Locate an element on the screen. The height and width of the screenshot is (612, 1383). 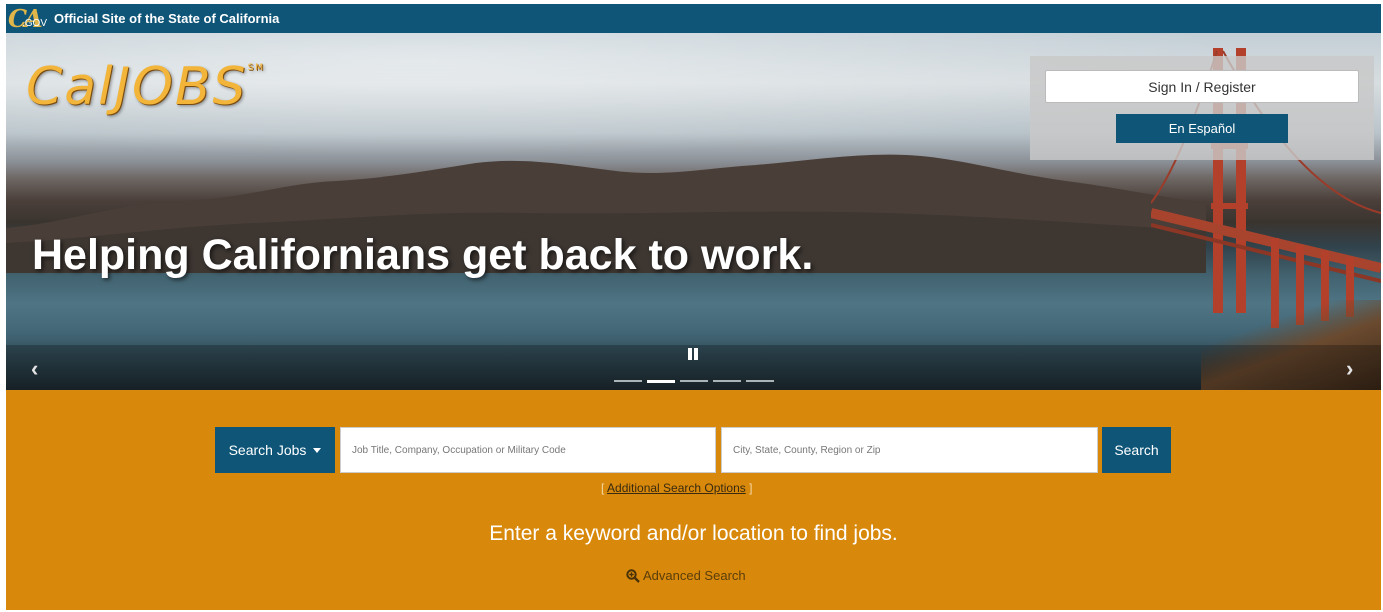
search-button: Search is located at coordinates (1136, 450).